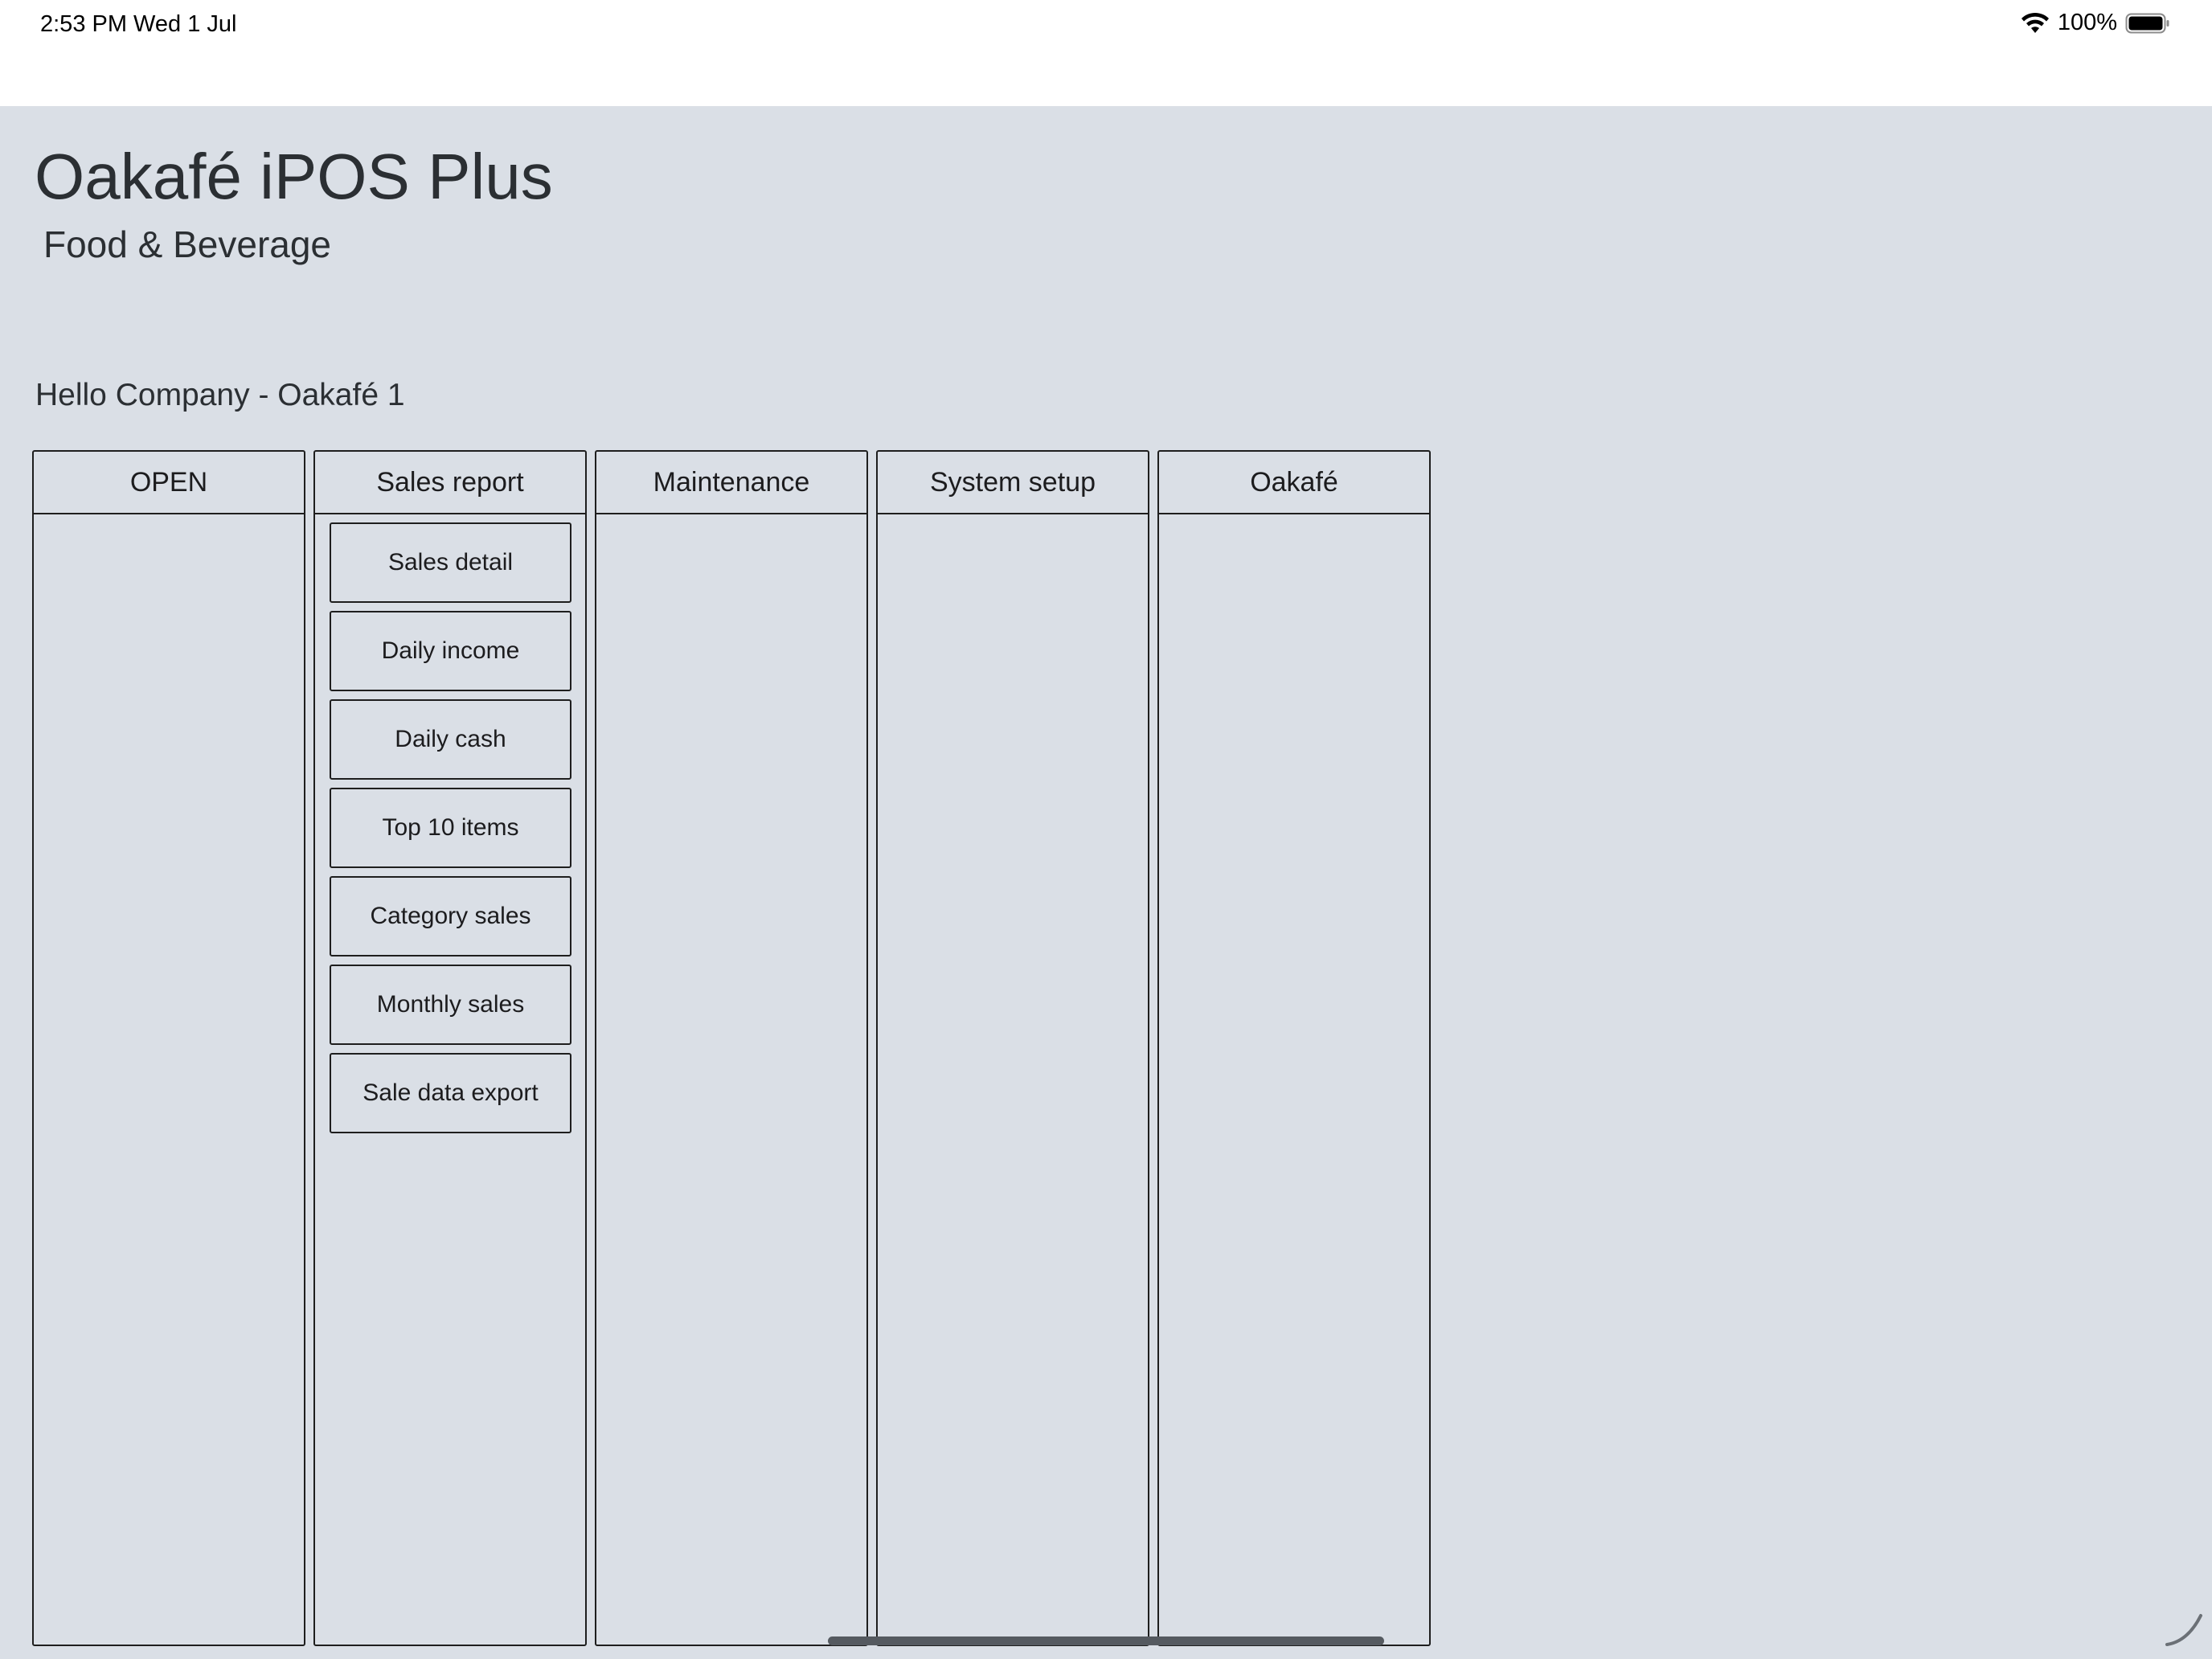 The width and height of the screenshot is (2212, 1659). What do you see at coordinates (2147, 23) in the screenshot?
I see `battery-icon` at bounding box center [2147, 23].